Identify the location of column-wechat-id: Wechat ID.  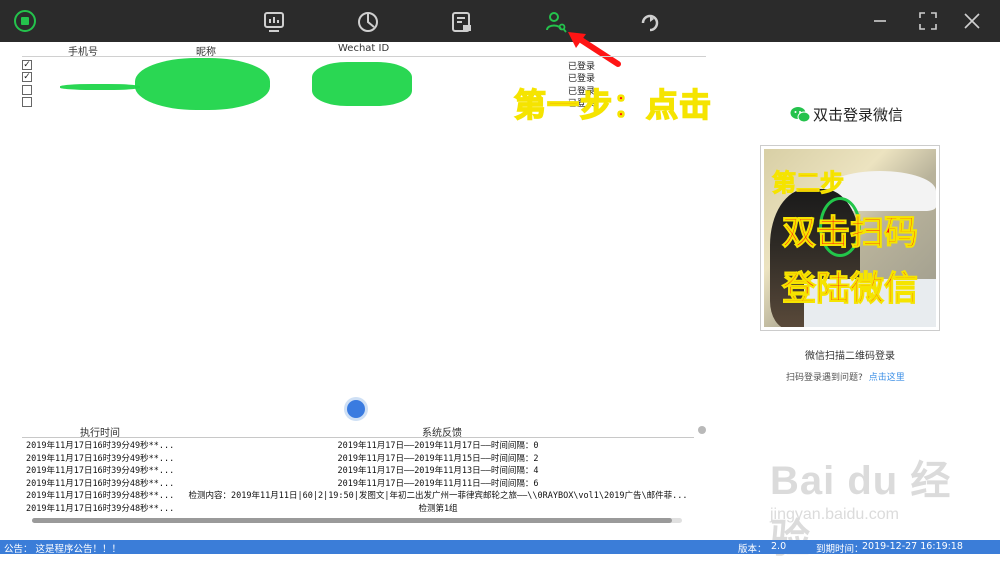
(364, 48).